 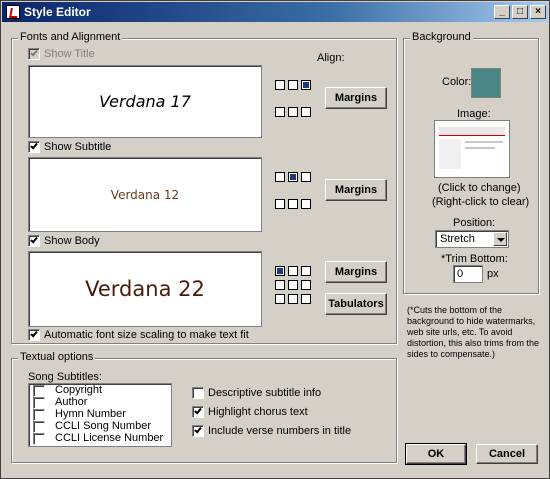 What do you see at coordinates (34, 54) in the screenshot?
I see `show-title-checkbox` at bounding box center [34, 54].